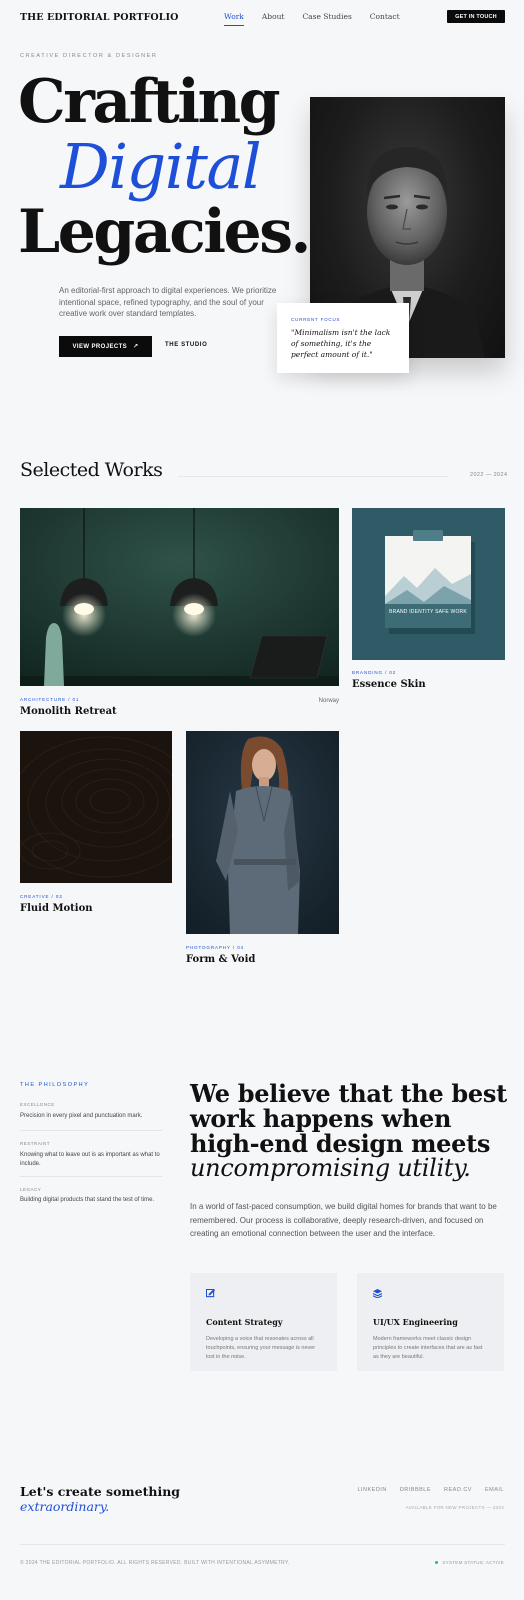 The width and height of the screenshot is (524, 1600). Describe the element at coordinates (234, 19) in the screenshot. I see `nav-work: Work` at that location.